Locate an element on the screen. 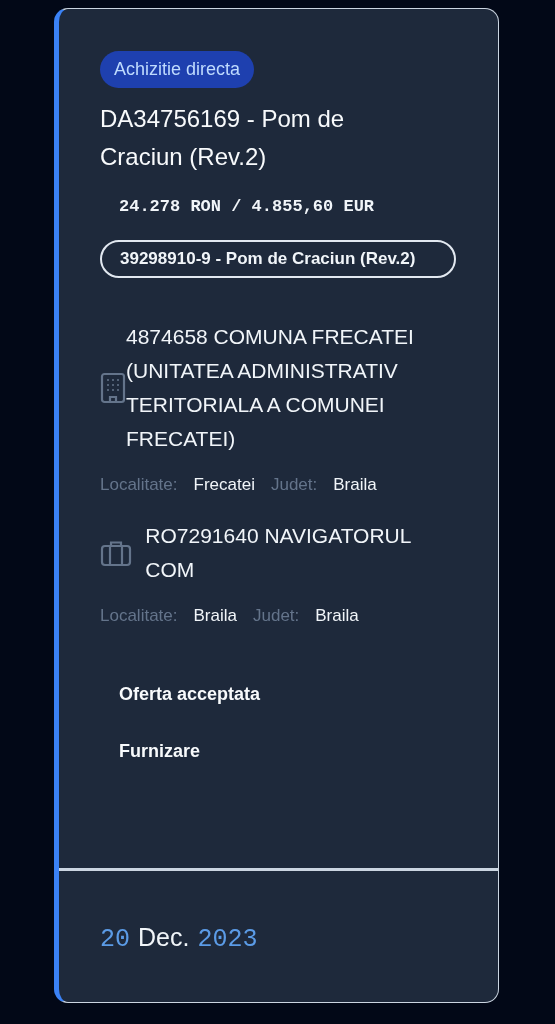 The height and width of the screenshot is (1024, 555). amount-text: 24.278 RON / 4.855,60 EUR is located at coordinates (247, 207).